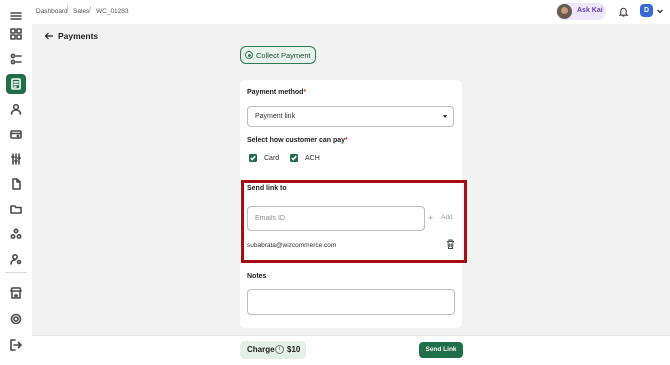 The width and height of the screenshot is (670, 365). Describe the element at coordinates (16, 319) in the screenshot. I see `settings-gear-icon` at that location.